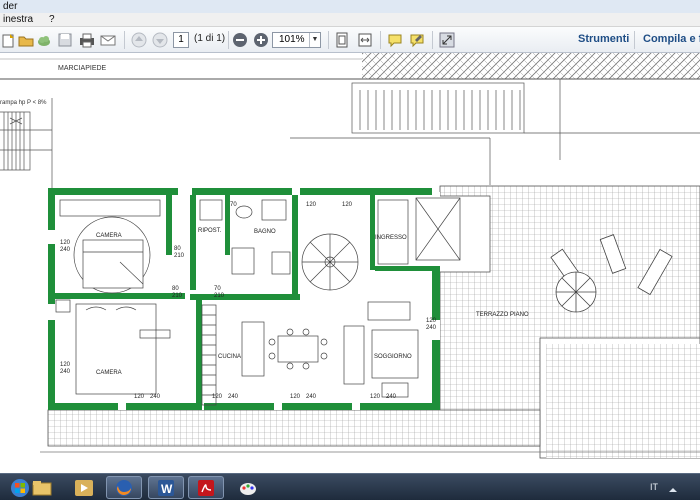  What do you see at coordinates (350, 20) in the screenshot?
I see `menu-bar: inestra ?` at bounding box center [350, 20].